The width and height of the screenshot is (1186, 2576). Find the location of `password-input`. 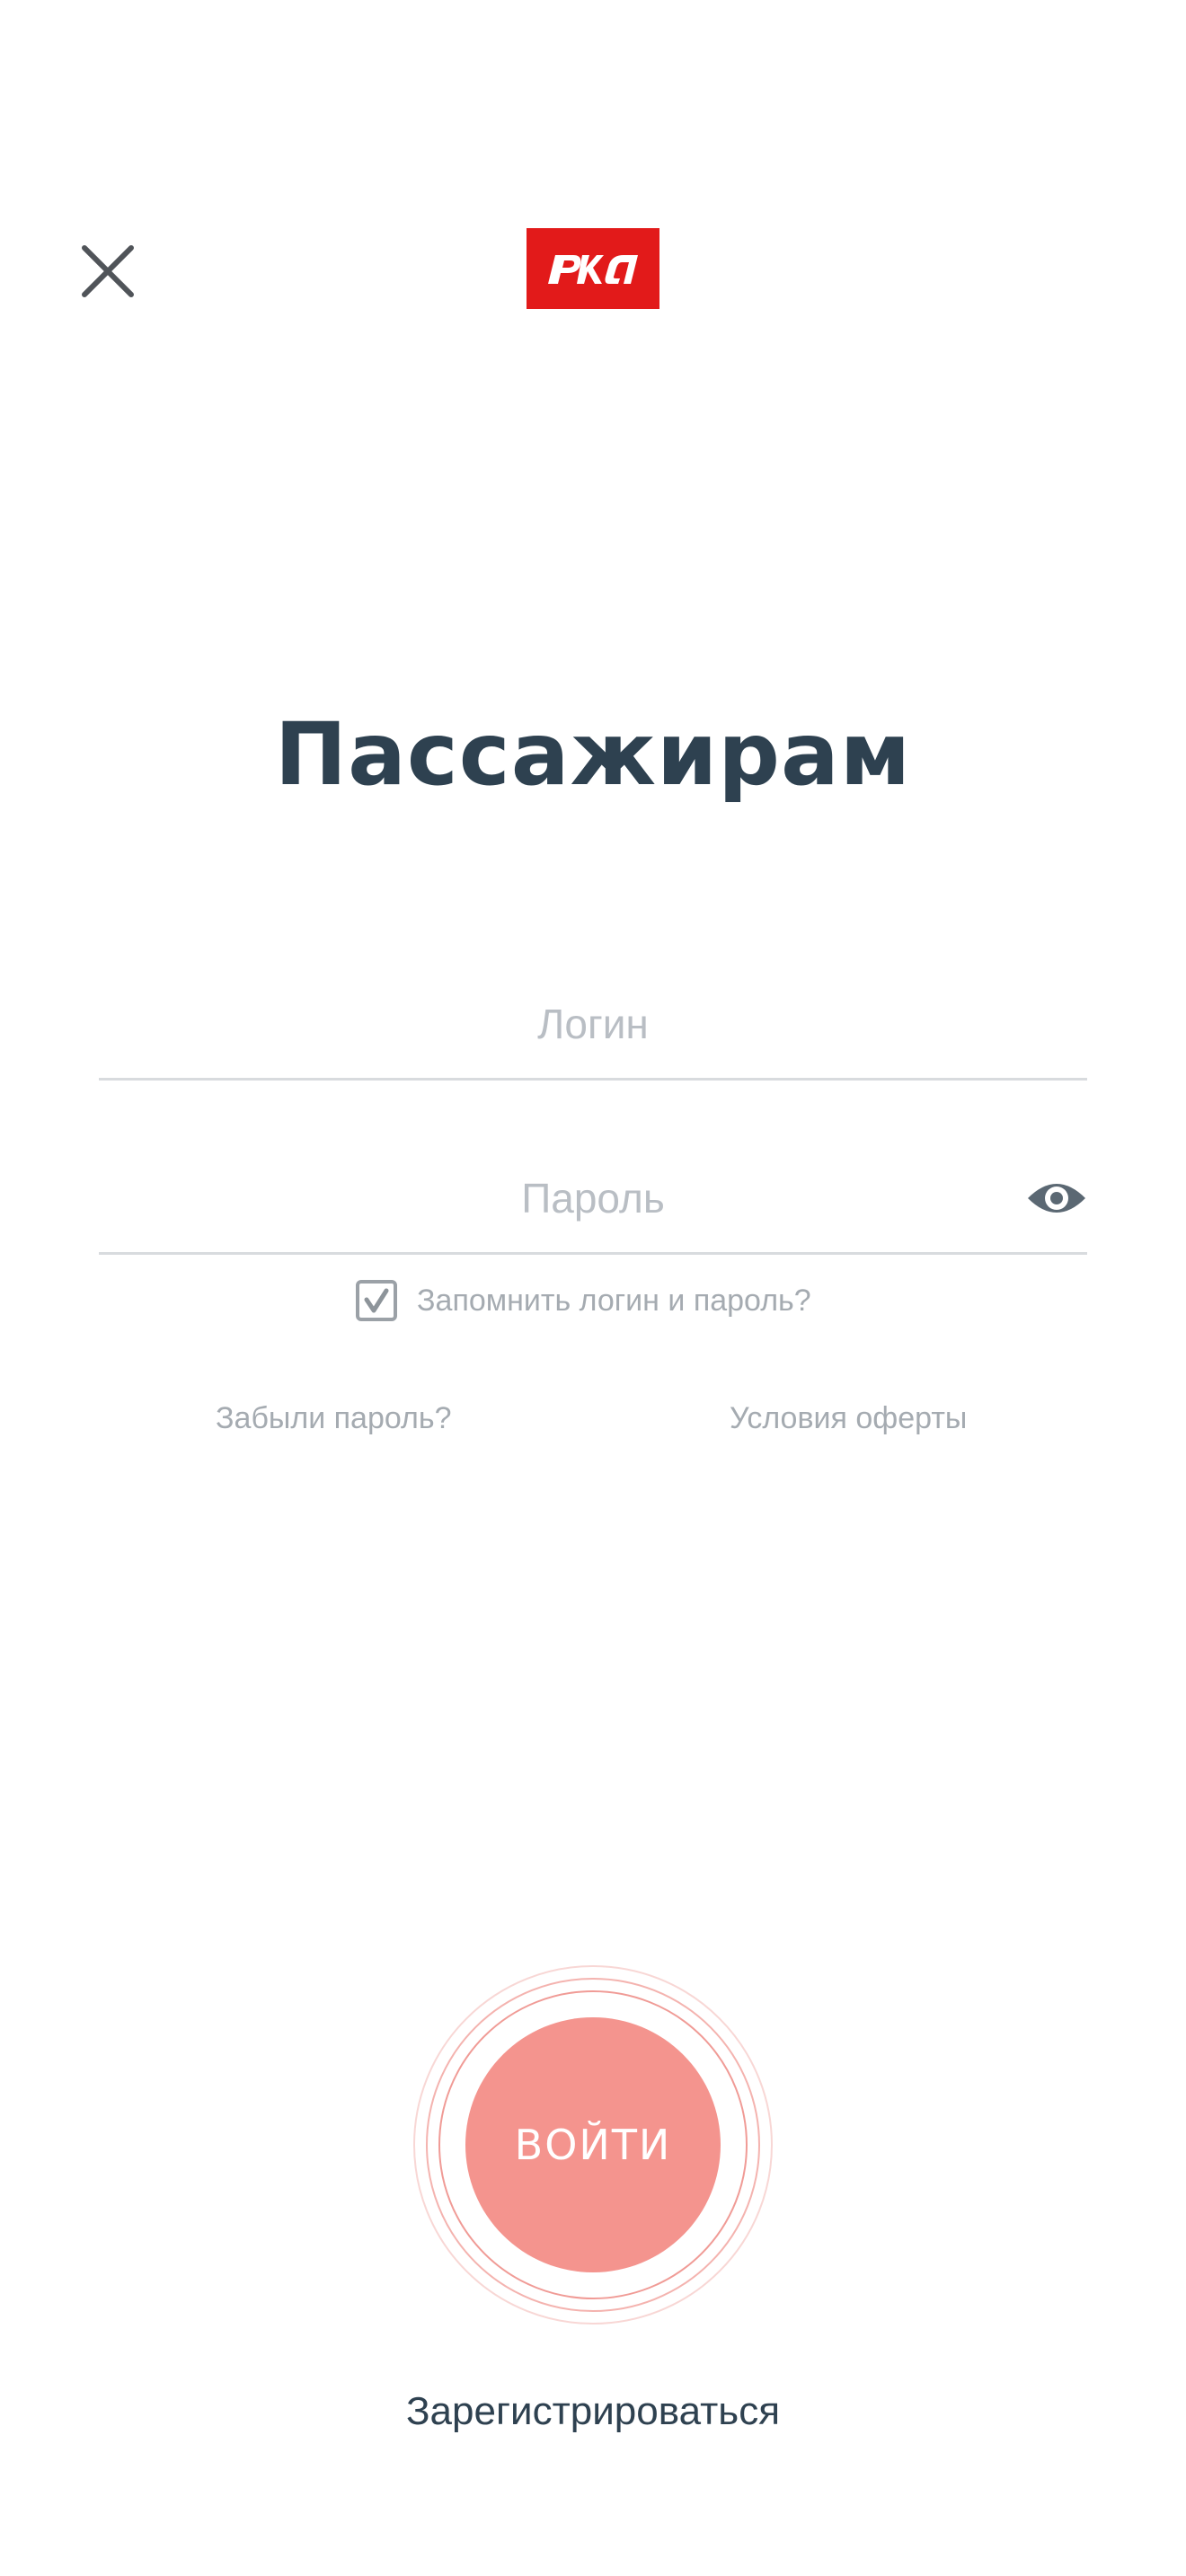

password-input is located at coordinates (593, 1198).